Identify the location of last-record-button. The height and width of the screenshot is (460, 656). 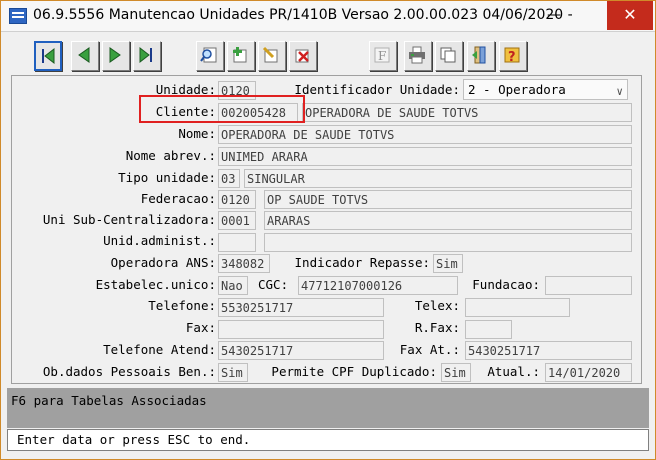
(147, 56).